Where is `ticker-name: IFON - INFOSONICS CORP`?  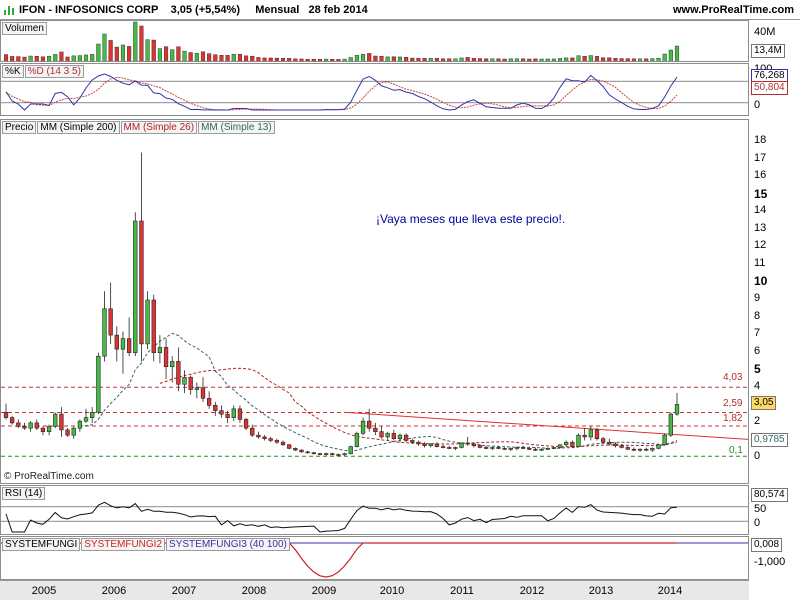
ticker-name: IFON - INFOSONICS CORP is located at coordinates (89, 10).